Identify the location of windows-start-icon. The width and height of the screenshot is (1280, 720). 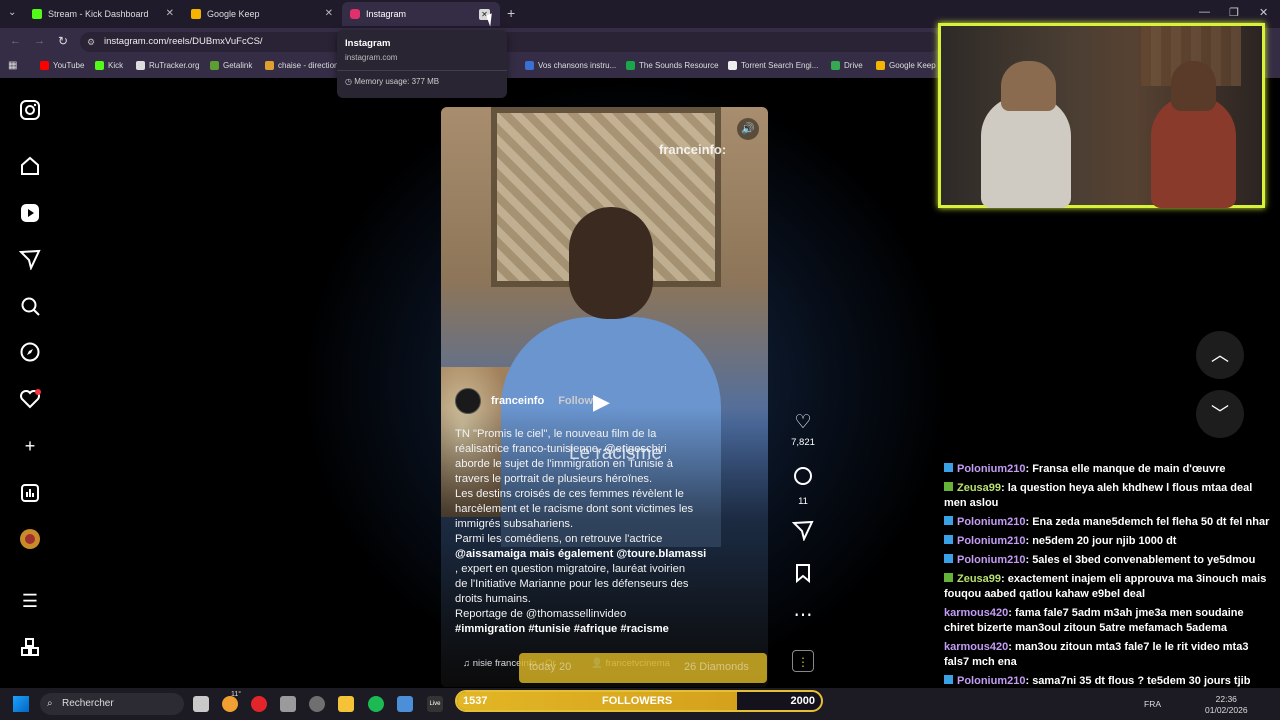
(21, 704).